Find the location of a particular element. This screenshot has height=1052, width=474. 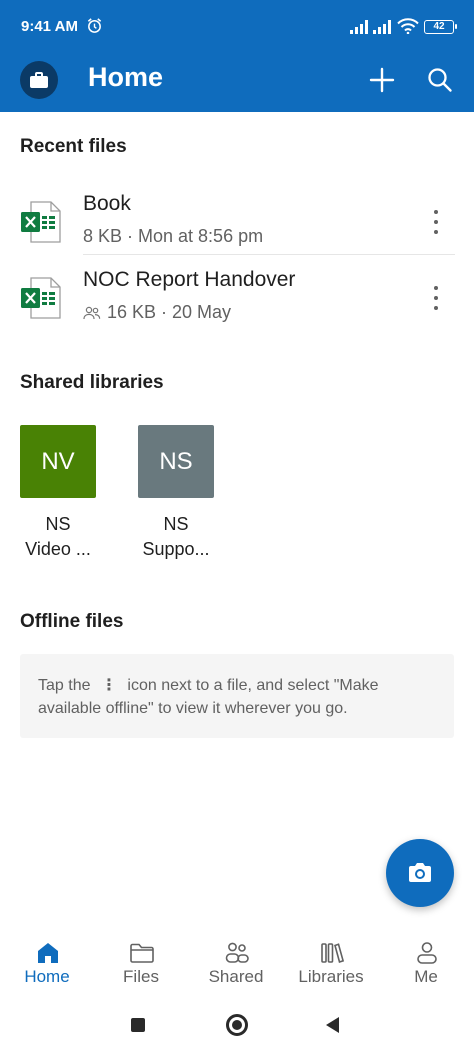

file-meta-text: 8 KB · Mon at 8:56 pm is located at coordinates (173, 236).